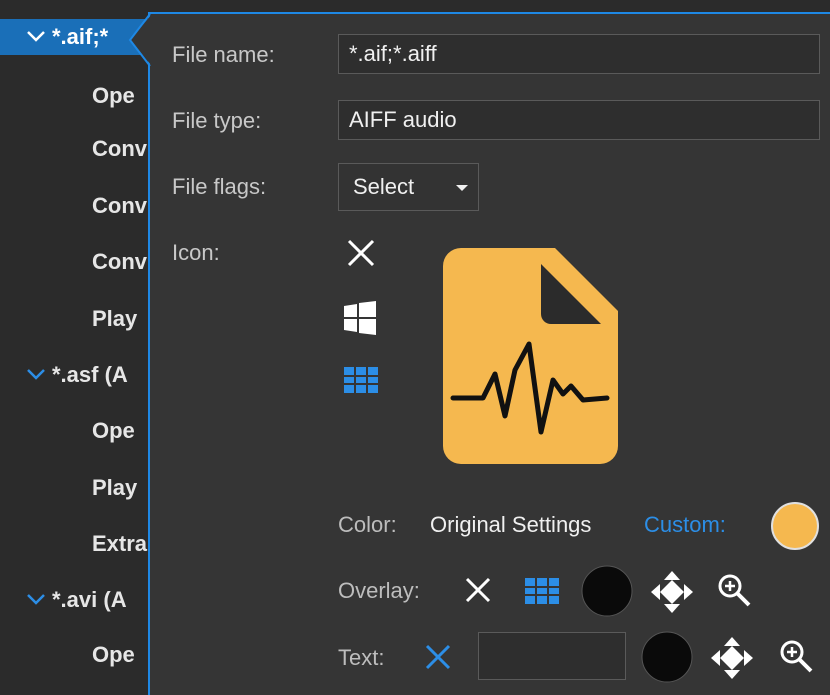 This screenshot has width=830, height=695. Describe the element at coordinates (361, 253) in the screenshot. I see `no-icon-option-icon` at that location.